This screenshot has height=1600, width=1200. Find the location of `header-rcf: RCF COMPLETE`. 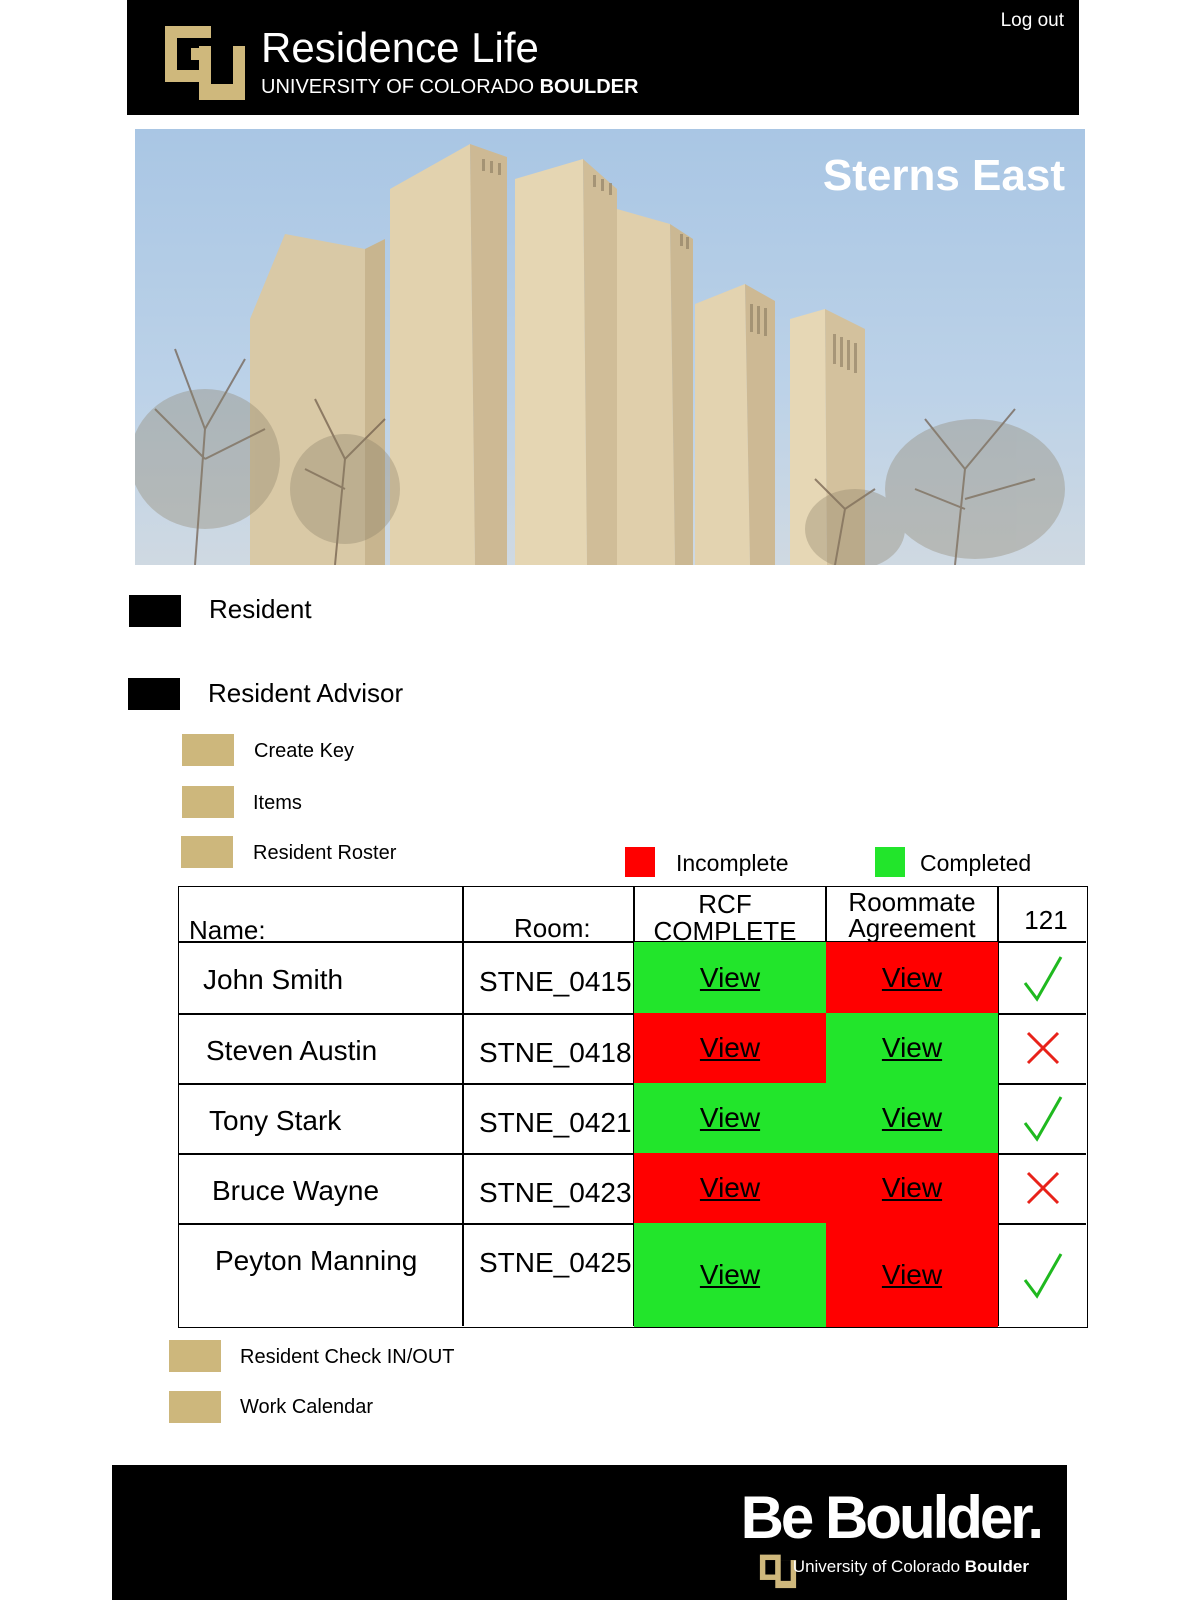

header-rcf: RCF COMPLETE is located at coordinates (725, 918).